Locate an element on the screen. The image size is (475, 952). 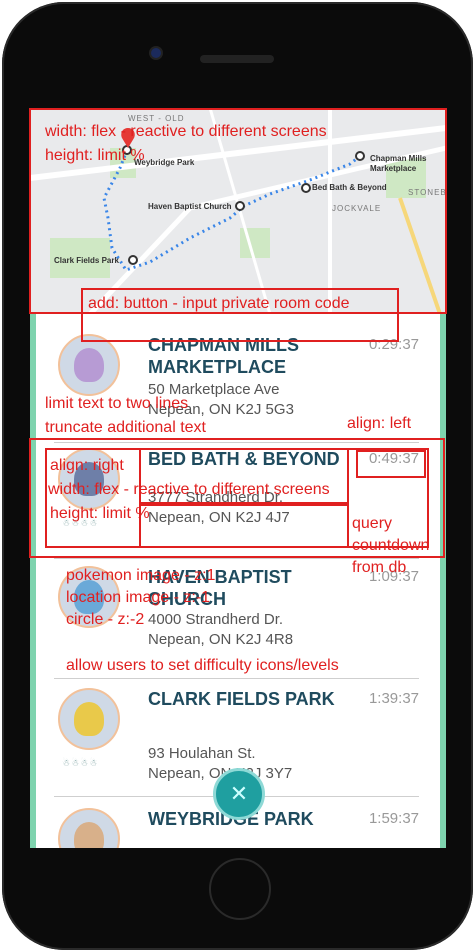
annotation-align-left: align: left is located at coordinates (379, 423).